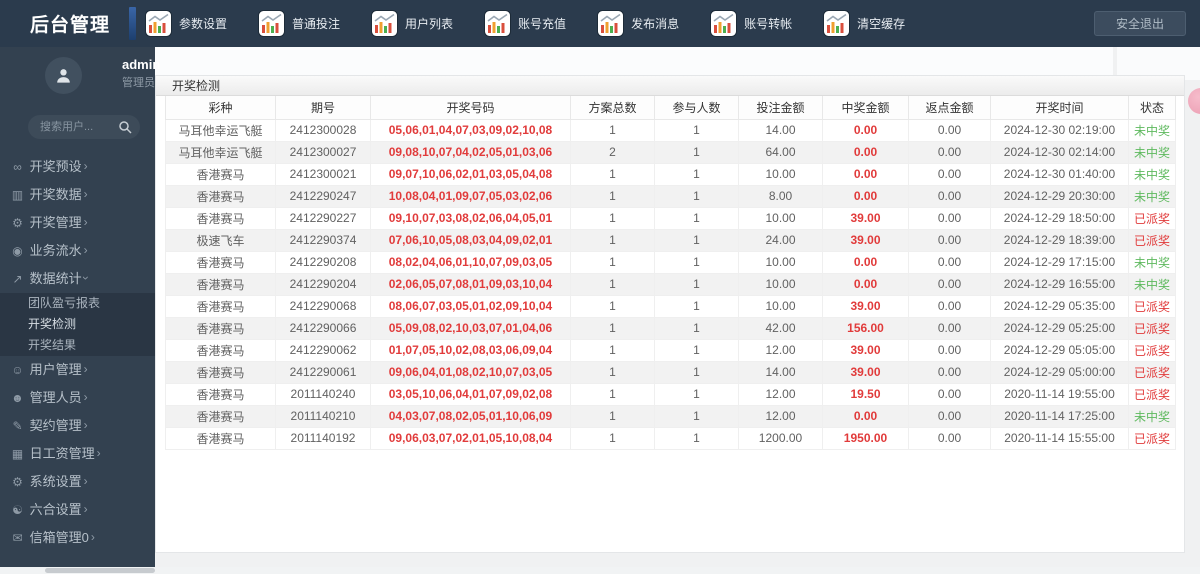 Image resolution: width=1200 pixels, height=574 pixels. I want to click on logout-button: 安全退出, so click(1140, 23).